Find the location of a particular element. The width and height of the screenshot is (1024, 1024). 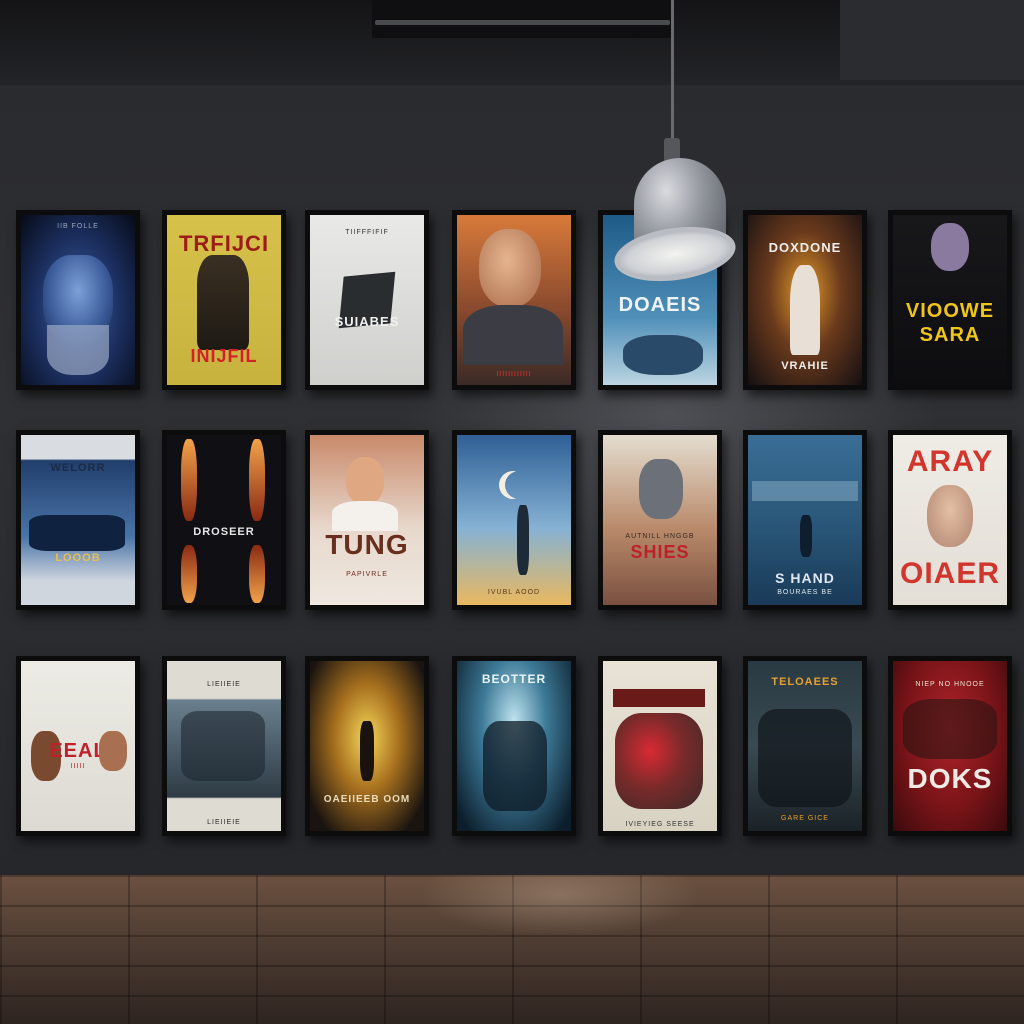

movie-poster: OAEIIEEB OOM is located at coordinates (367, 746).